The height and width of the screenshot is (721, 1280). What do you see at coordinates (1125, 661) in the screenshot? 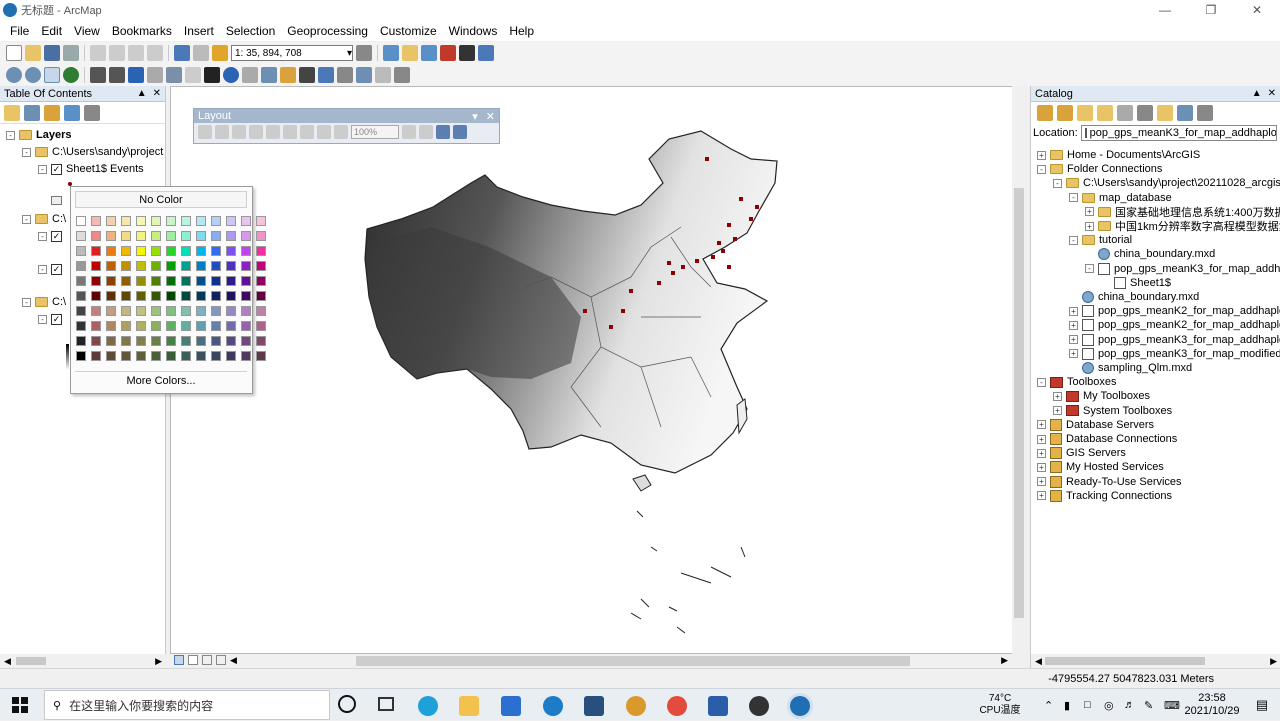
I see `scroll-thumb` at bounding box center [1125, 661].